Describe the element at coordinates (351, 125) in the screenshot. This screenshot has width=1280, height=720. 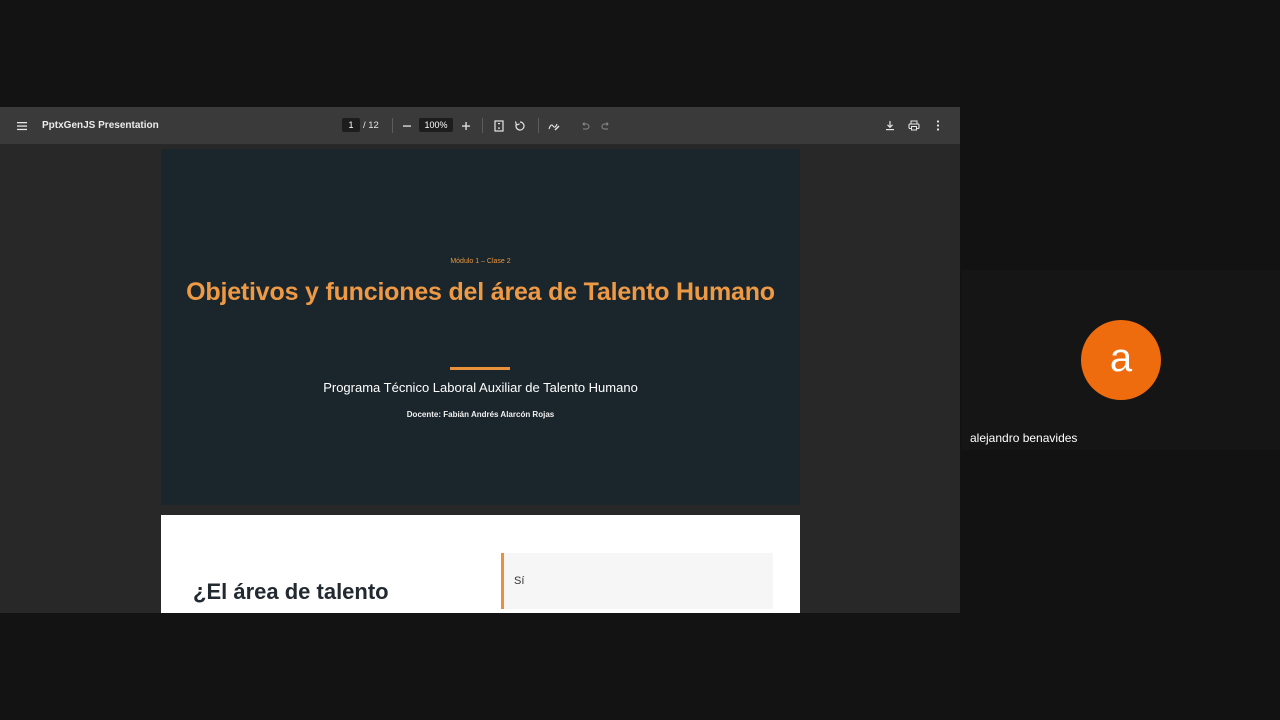
I see `page-number-input: 1` at that location.